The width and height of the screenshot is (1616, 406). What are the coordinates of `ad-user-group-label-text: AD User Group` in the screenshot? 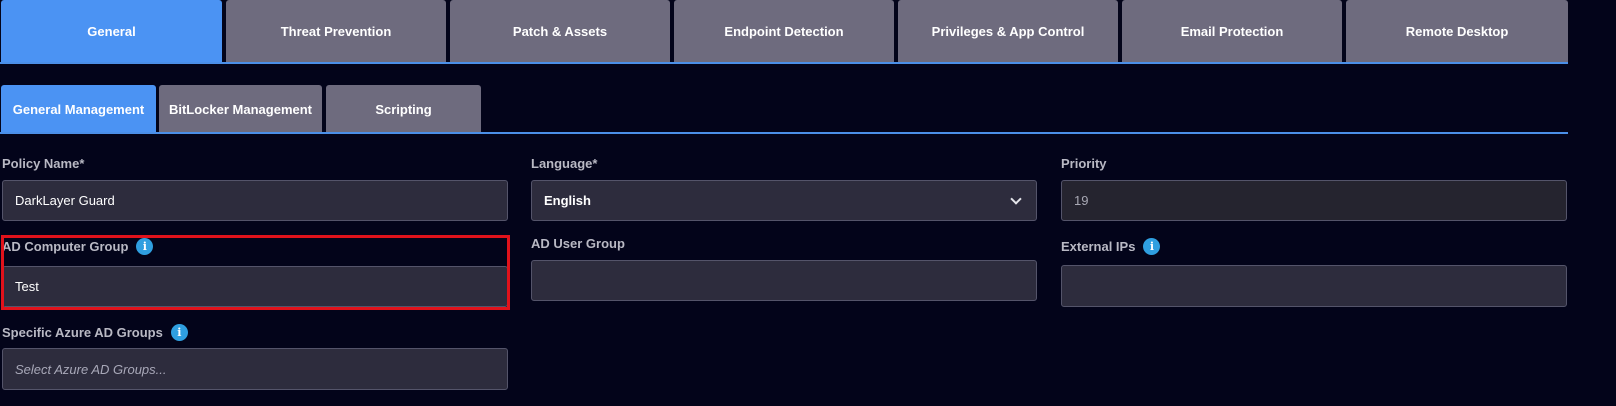 It's located at (578, 243).